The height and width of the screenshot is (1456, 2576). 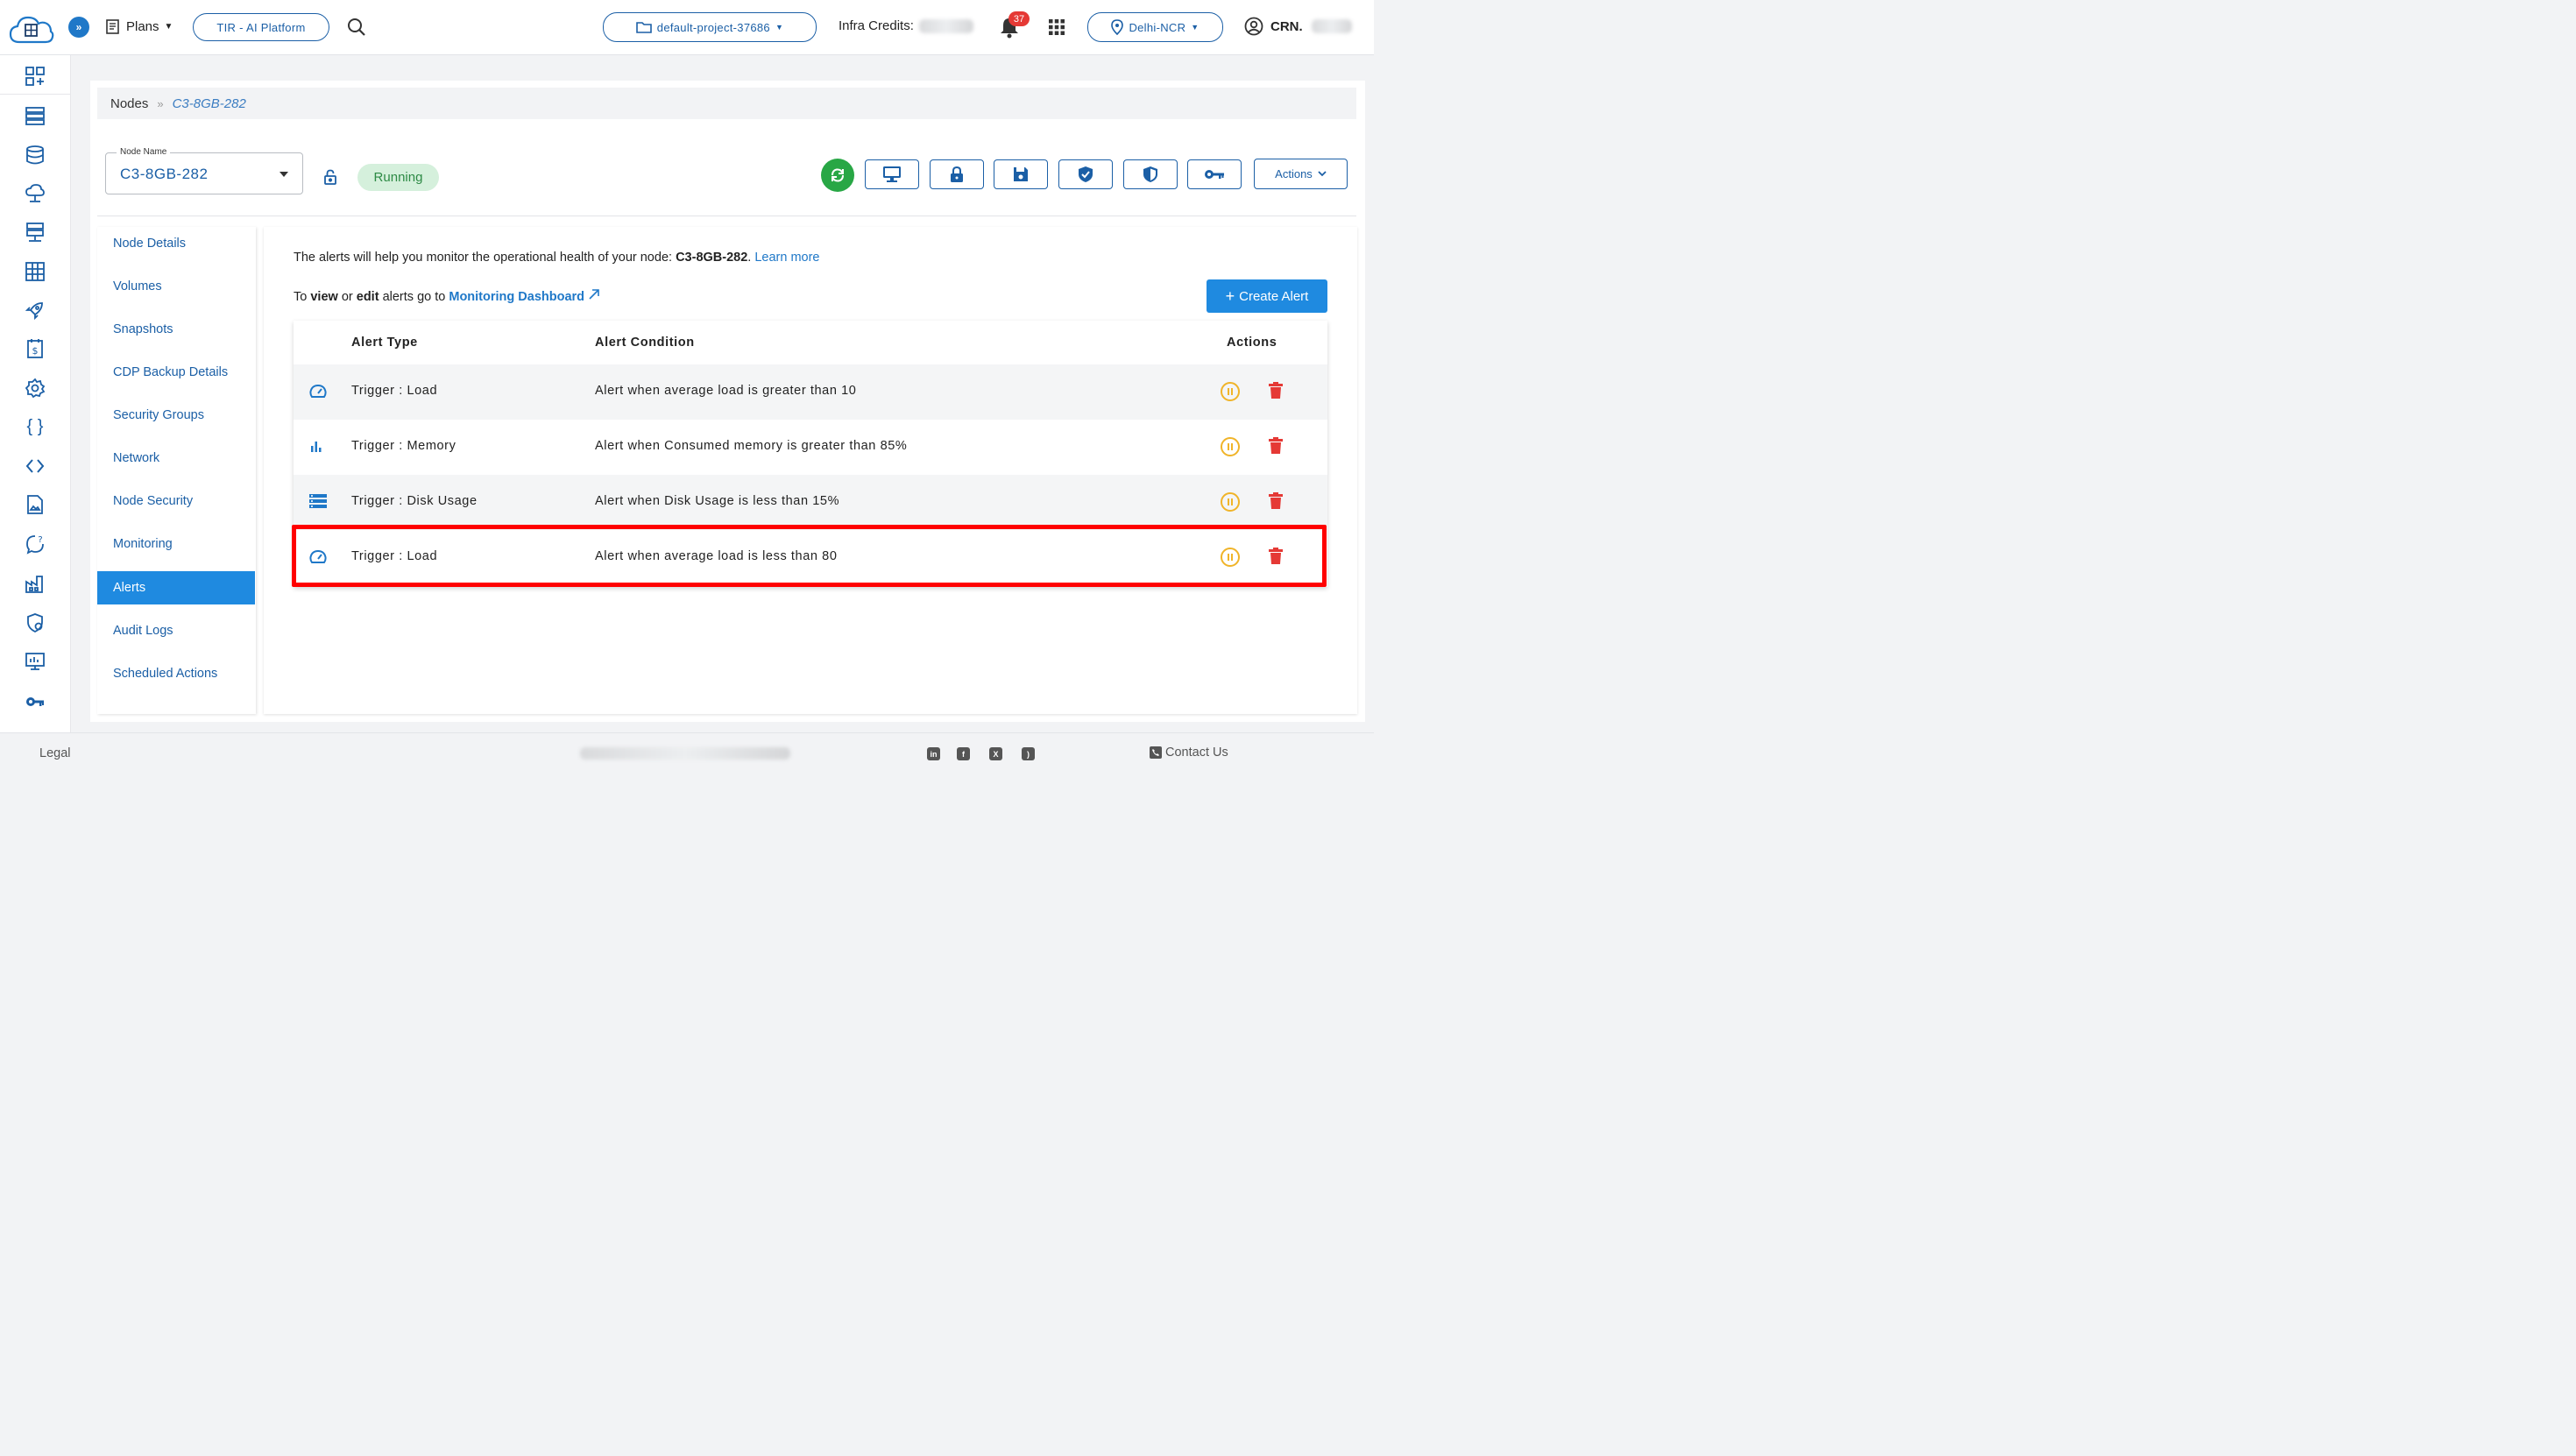 What do you see at coordinates (176, 544) in the screenshot?
I see `sidenav-item-monitoring: Monitoring` at bounding box center [176, 544].